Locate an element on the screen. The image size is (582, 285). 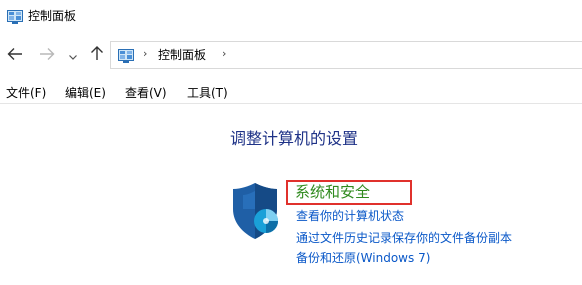
window-title: 控制面板 is located at coordinates (52, 16).